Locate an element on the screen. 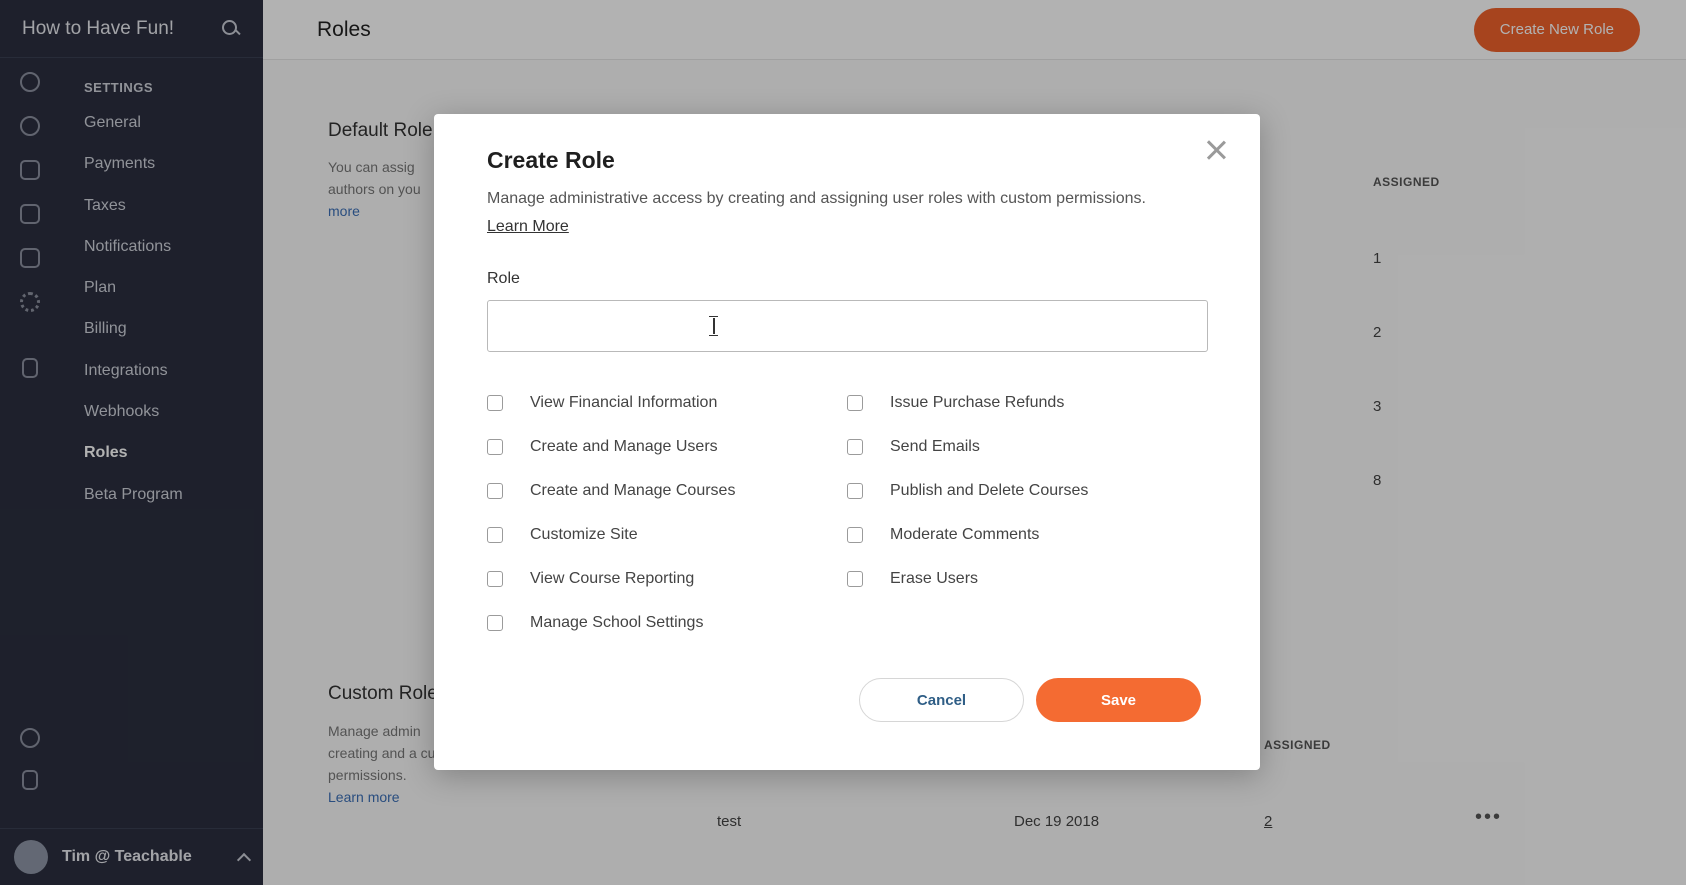 The height and width of the screenshot is (885, 1686). permission-view-financial-information: View Financial Information is located at coordinates (602, 403).